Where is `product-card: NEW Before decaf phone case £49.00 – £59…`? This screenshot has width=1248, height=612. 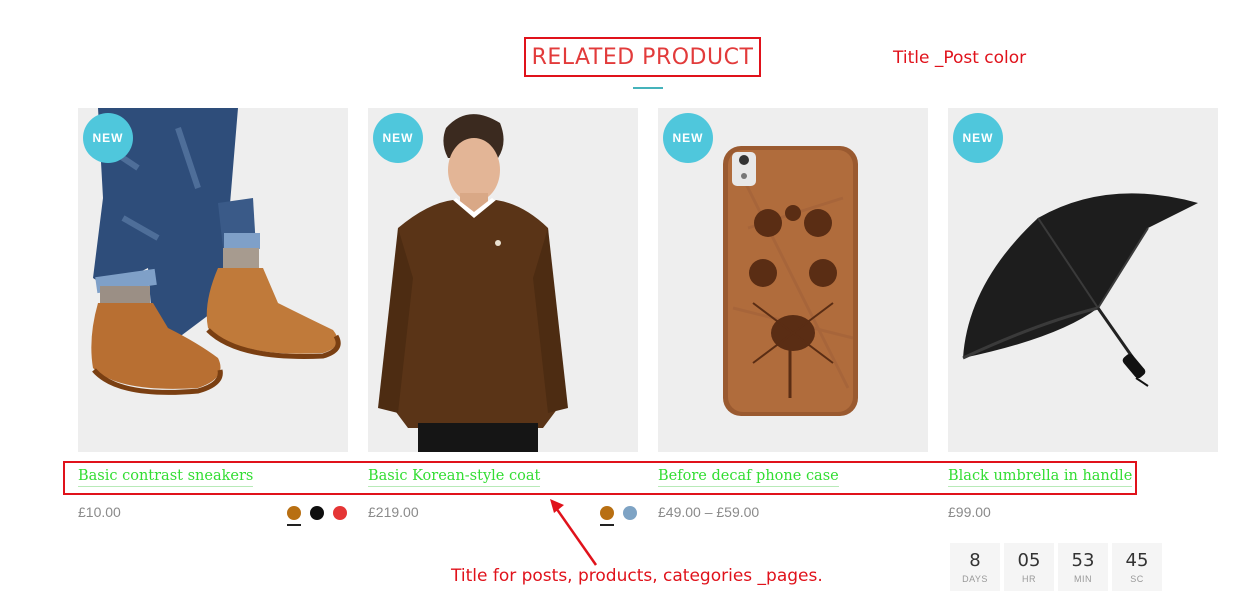 product-card: NEW Before decaf phone case £49.00 – £59… is located at coordinates (793, 314).